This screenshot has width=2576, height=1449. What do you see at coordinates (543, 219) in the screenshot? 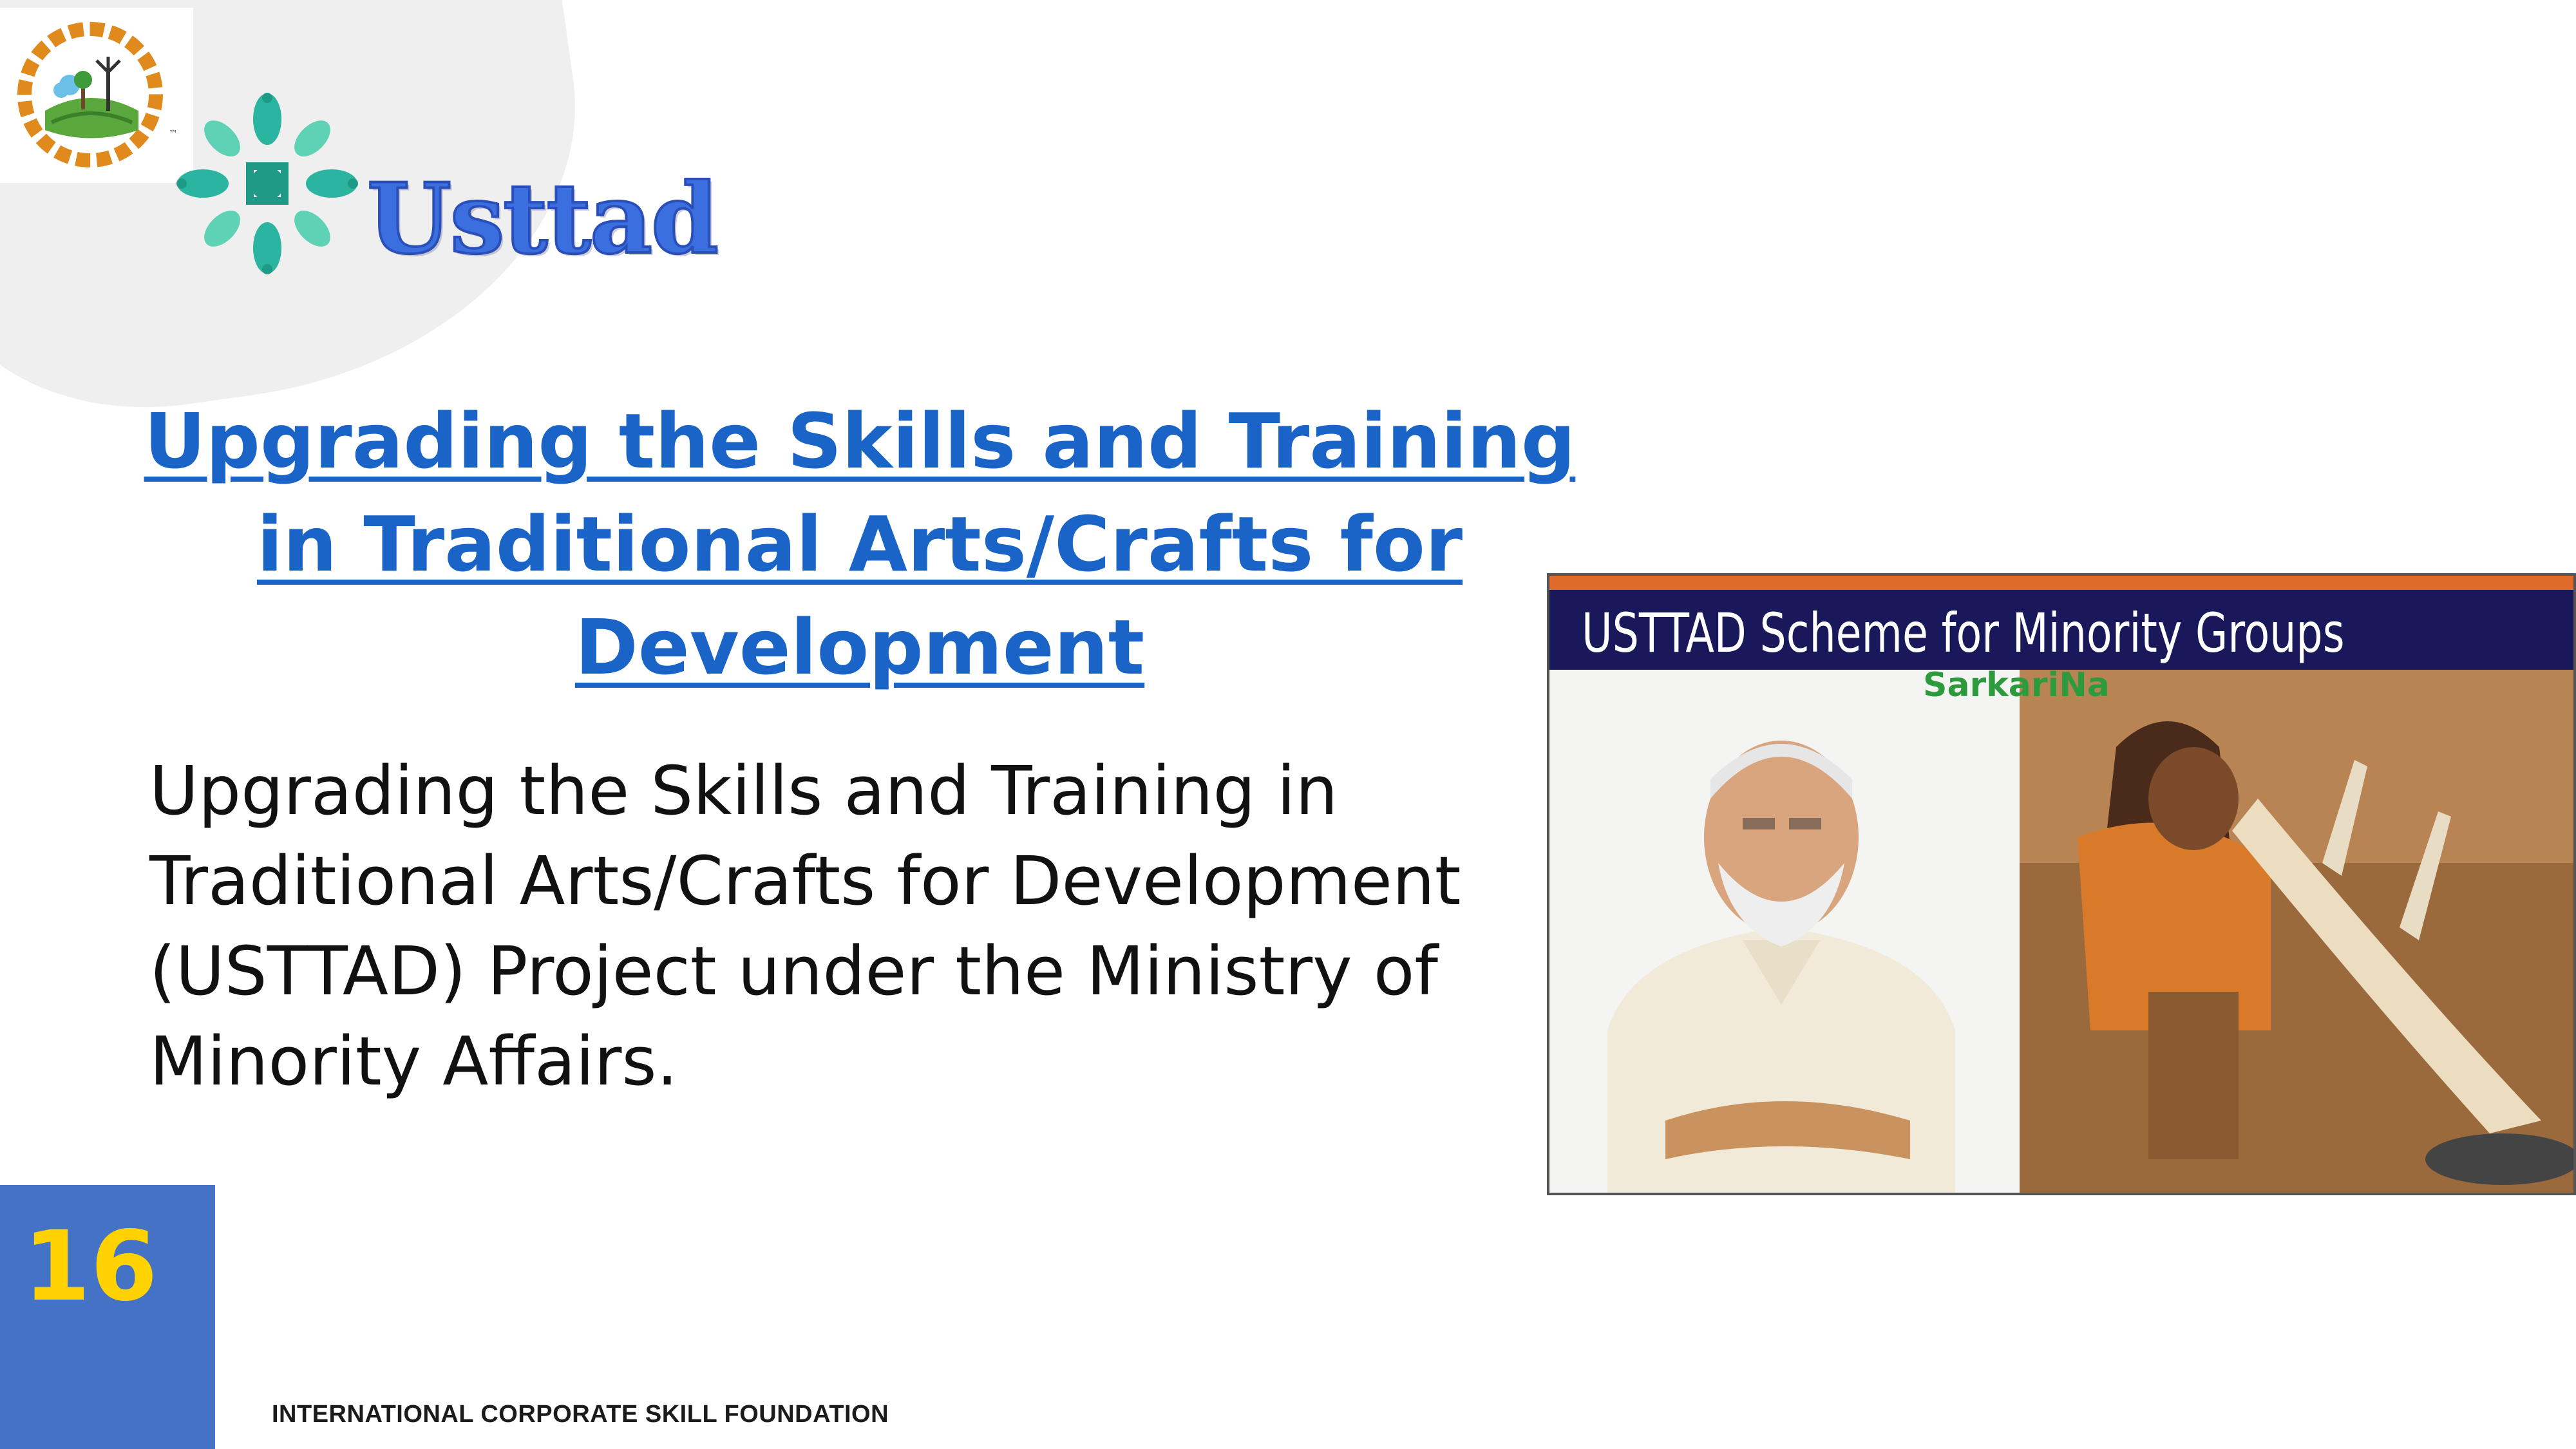
I see `usttad-wordmark: Usttad` at bounding box center [543, 219].